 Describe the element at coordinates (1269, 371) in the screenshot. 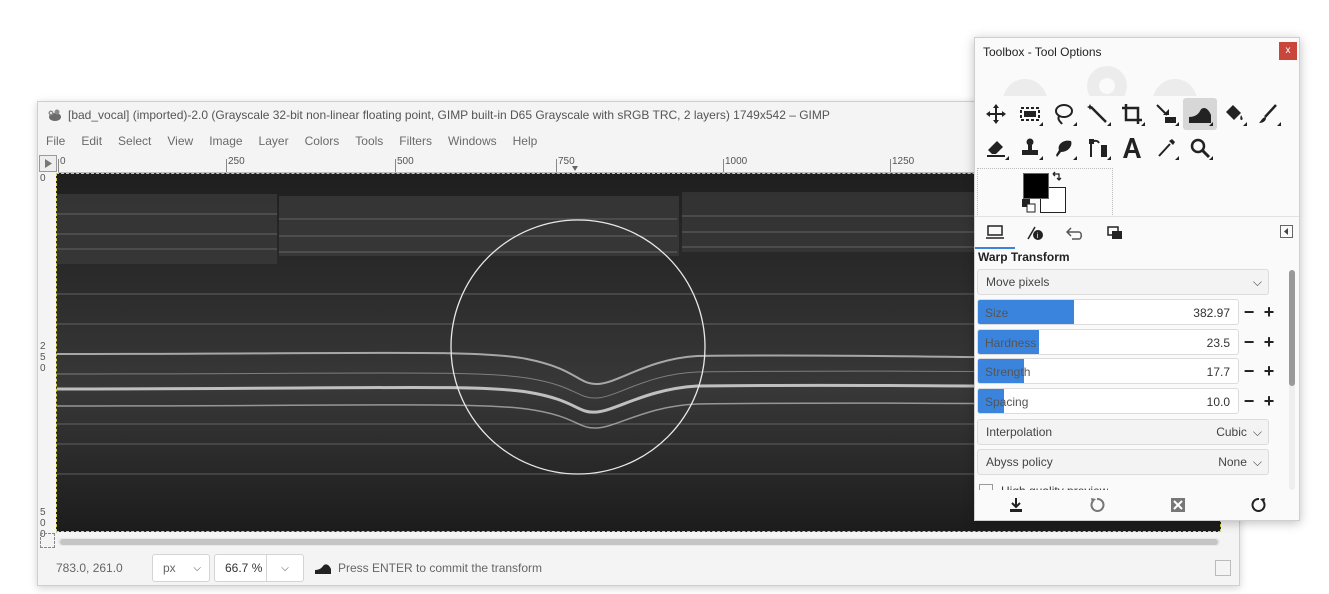

I see `strength-increase-button: +` at that location.